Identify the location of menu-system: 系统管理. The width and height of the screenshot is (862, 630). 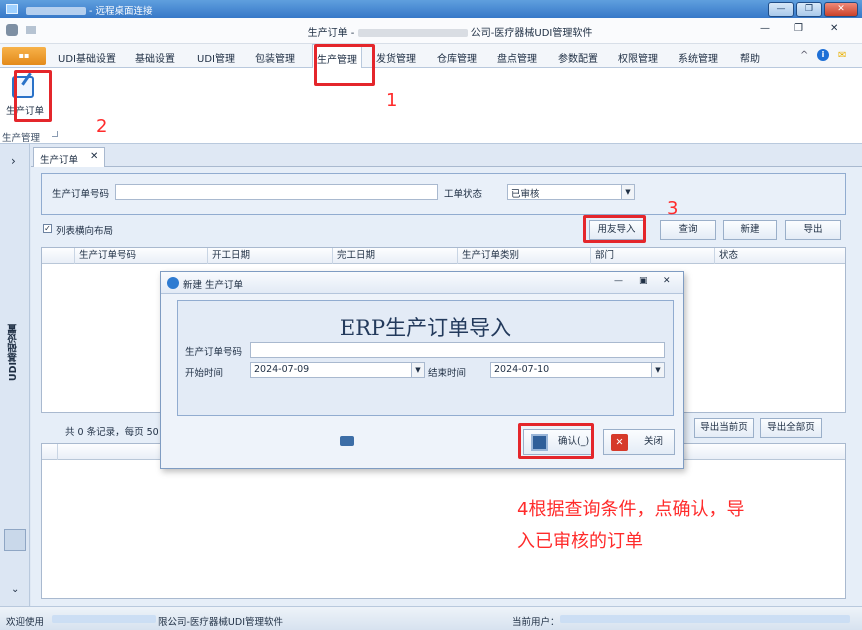
(698, 57).